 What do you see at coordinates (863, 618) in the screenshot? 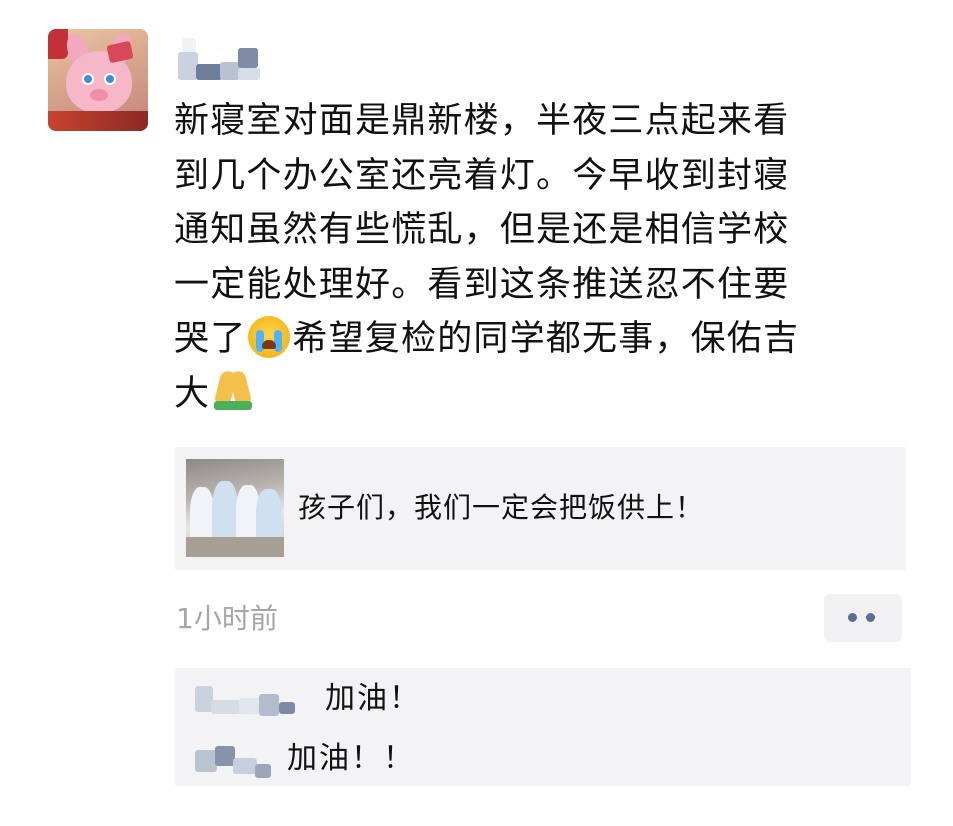
I see `more-actions-button` at bounding box center [863, 618].